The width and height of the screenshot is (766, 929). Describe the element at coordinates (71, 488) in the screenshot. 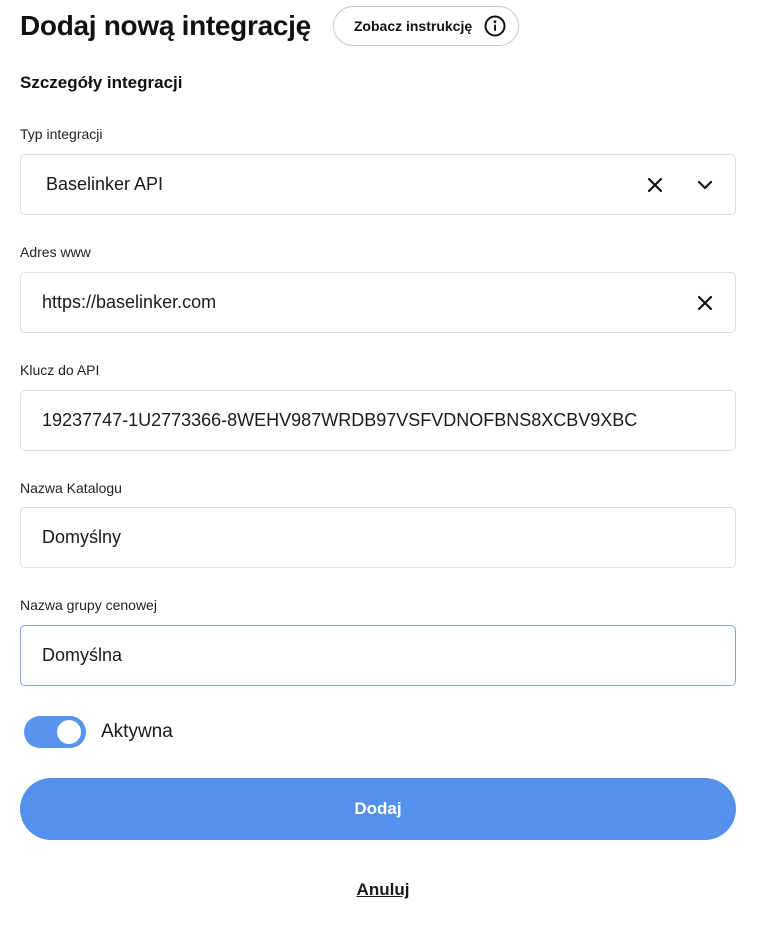

I see `catalog-name-label: Nazwa Katalogu` at that location.